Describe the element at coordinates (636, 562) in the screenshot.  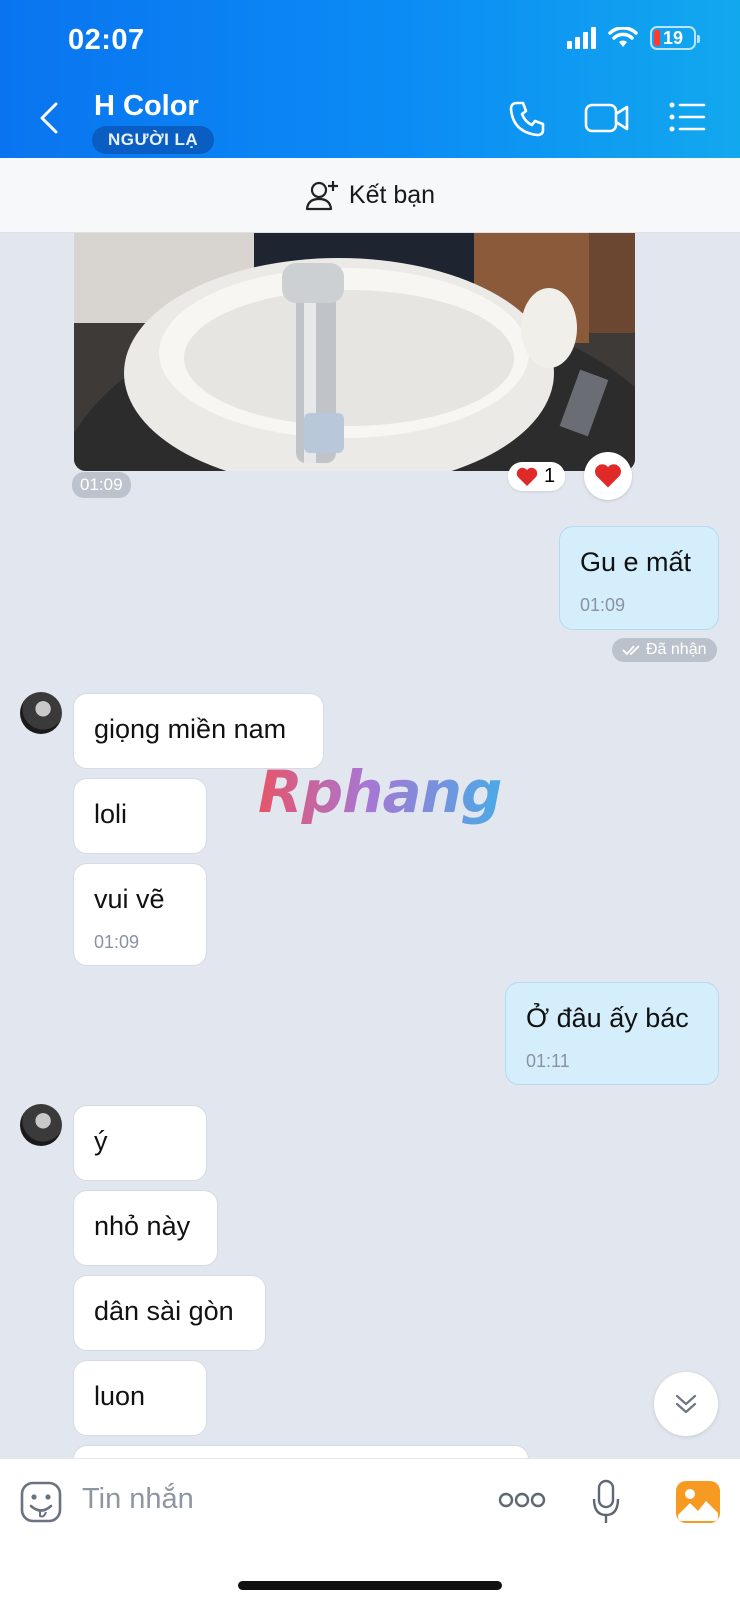
I see `message-text: Gu e mất` at that location.